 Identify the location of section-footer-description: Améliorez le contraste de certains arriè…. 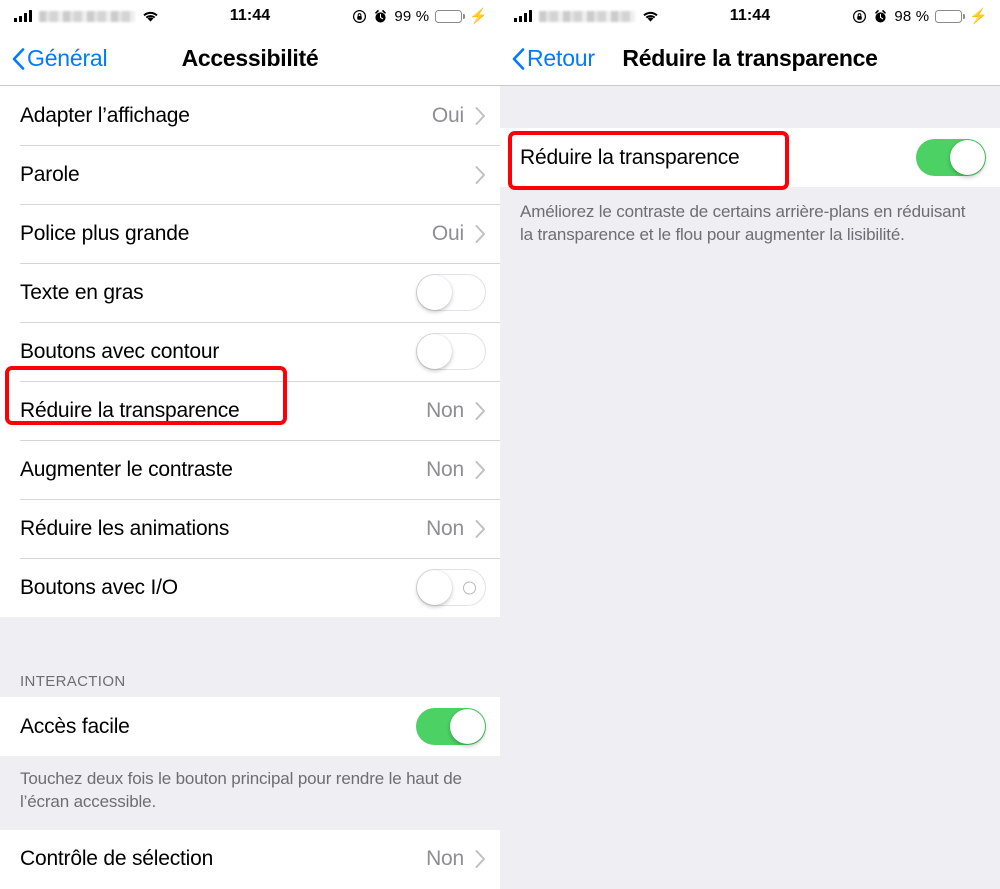
(750, 225).